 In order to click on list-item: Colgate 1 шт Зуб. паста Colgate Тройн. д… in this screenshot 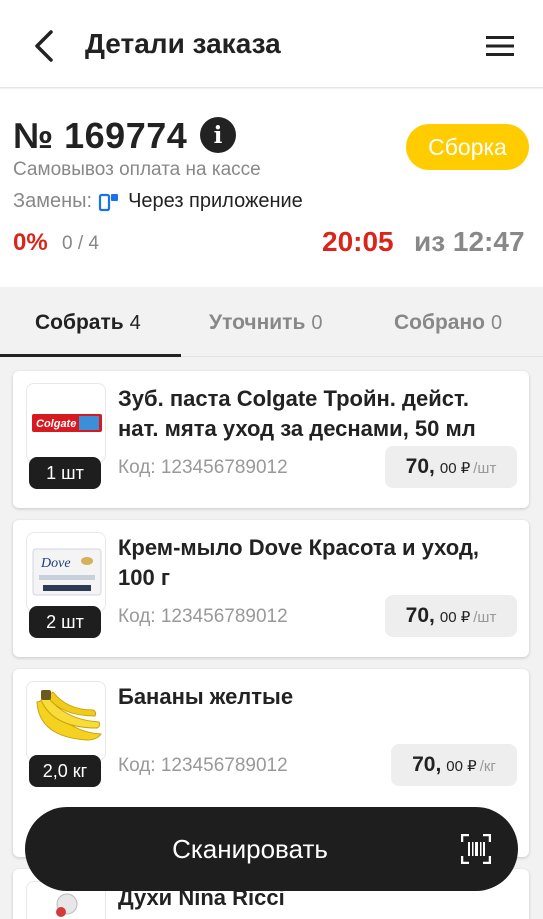, I will do `click(271, 439)`.